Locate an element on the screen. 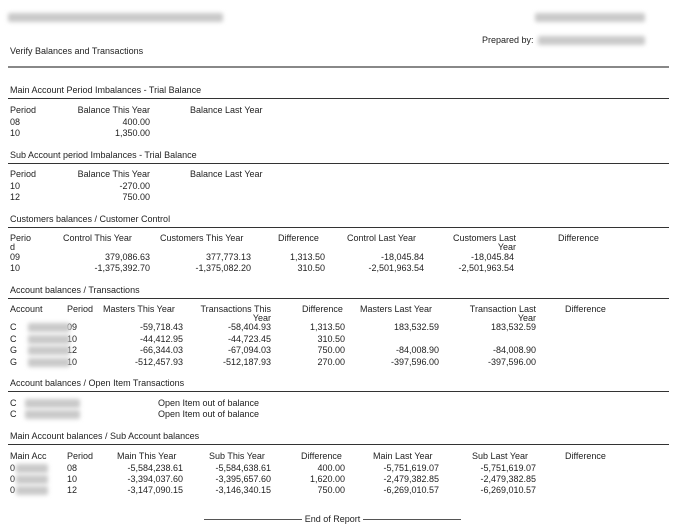  column-header: Sub This Year is located at coordinates (237, 456).